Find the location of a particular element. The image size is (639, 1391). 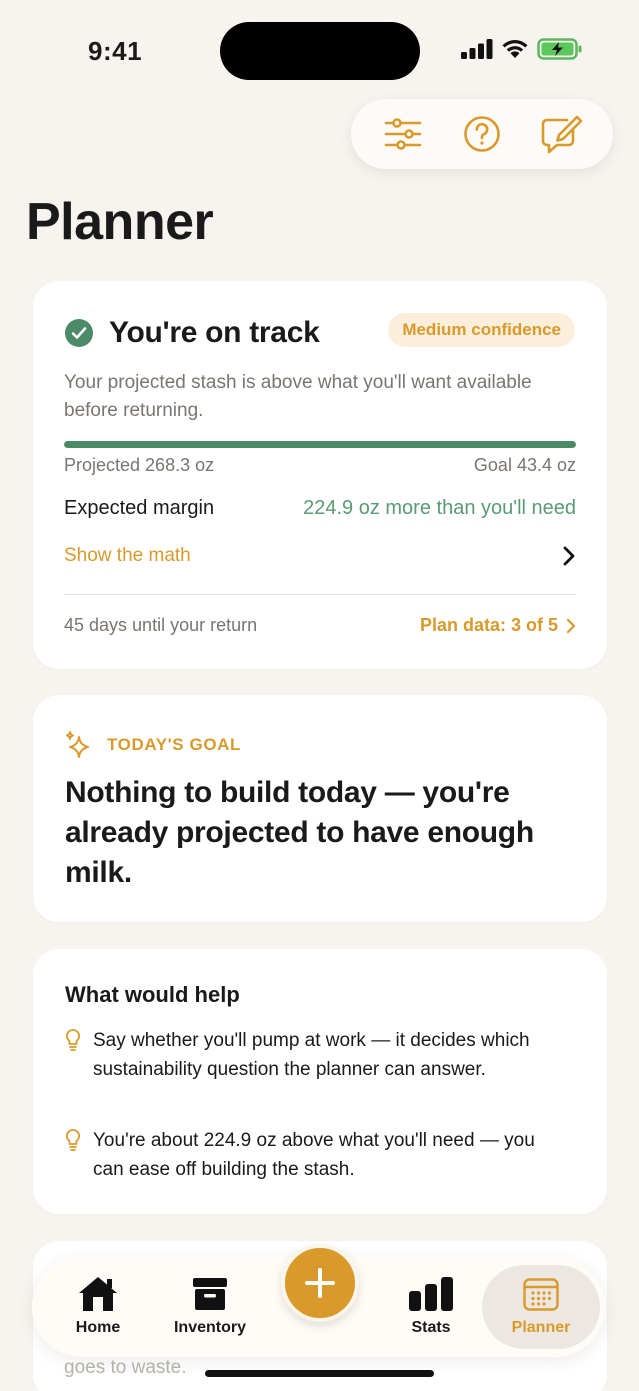

goal-amount: Goal 43.4 oz is located at coordinates (524, 465).